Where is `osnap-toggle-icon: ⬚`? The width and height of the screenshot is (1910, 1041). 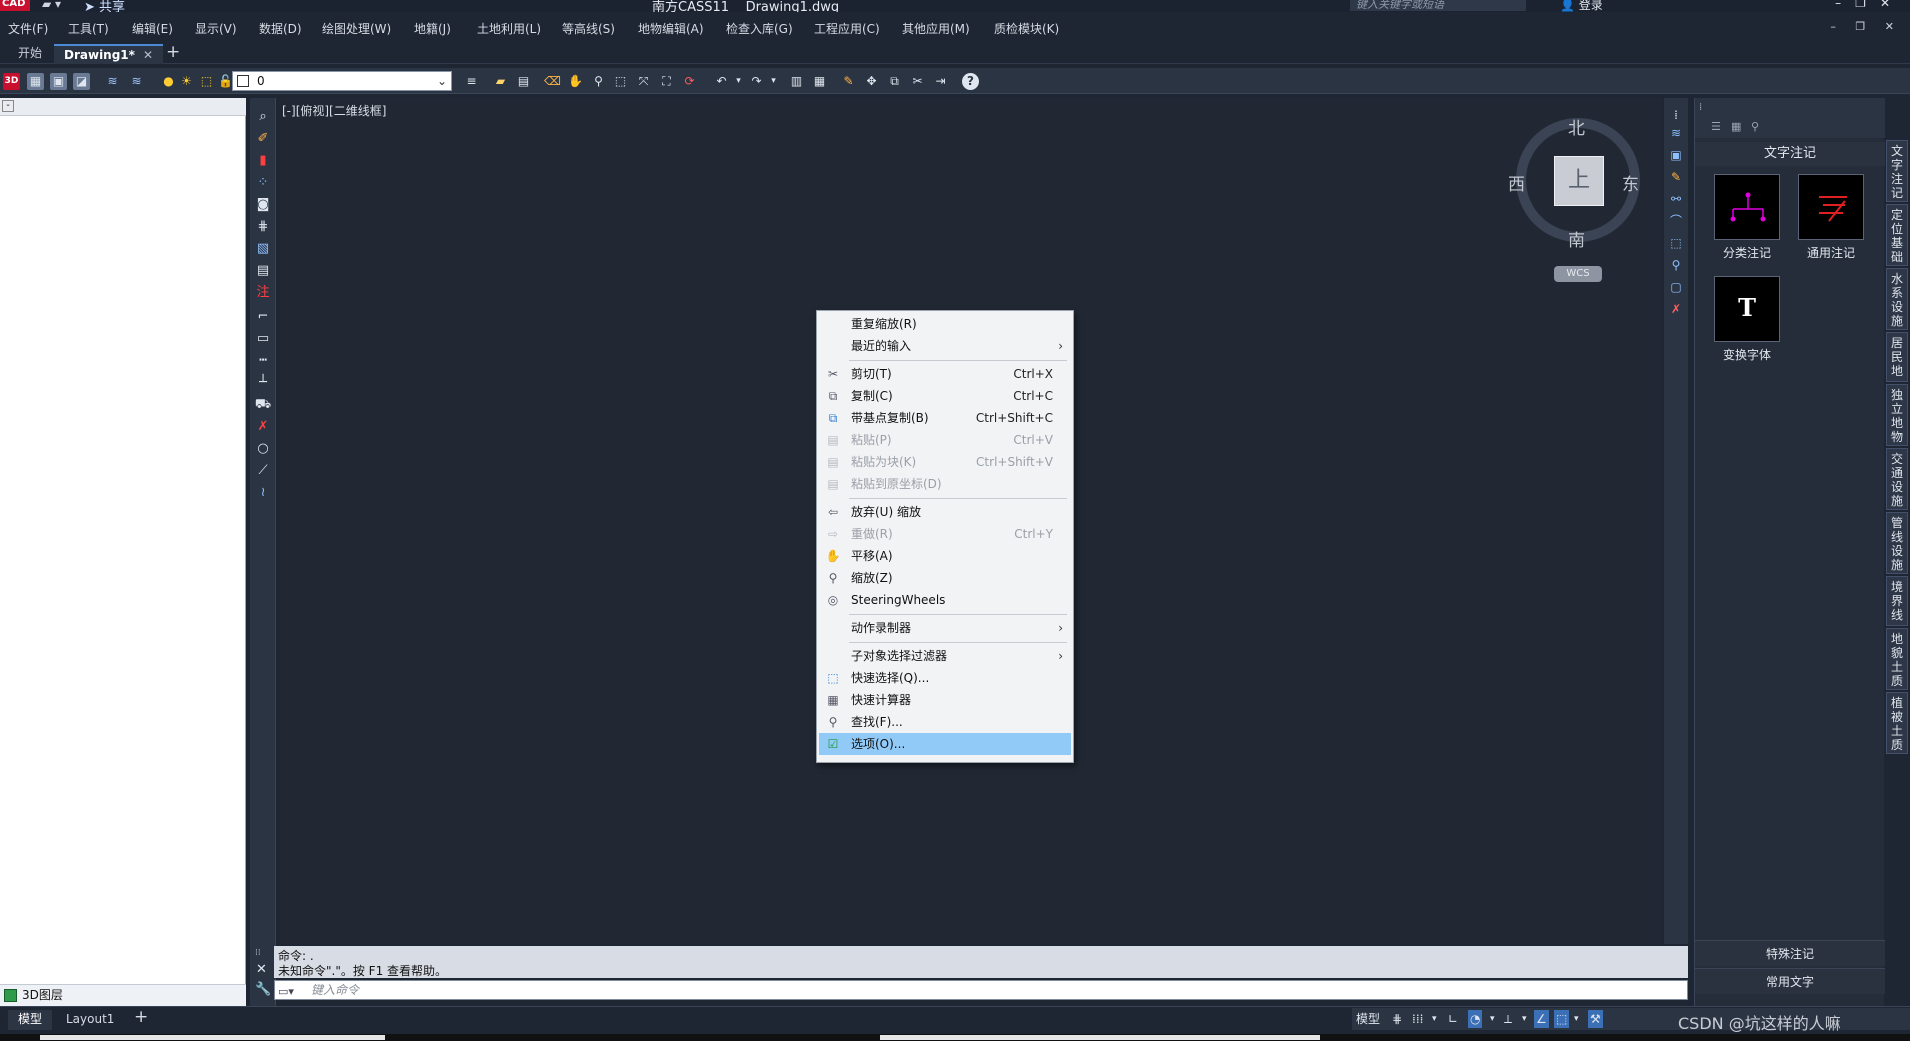 osnap-toggle-icon: ⬚ is located at coordinates (1562, 1019).